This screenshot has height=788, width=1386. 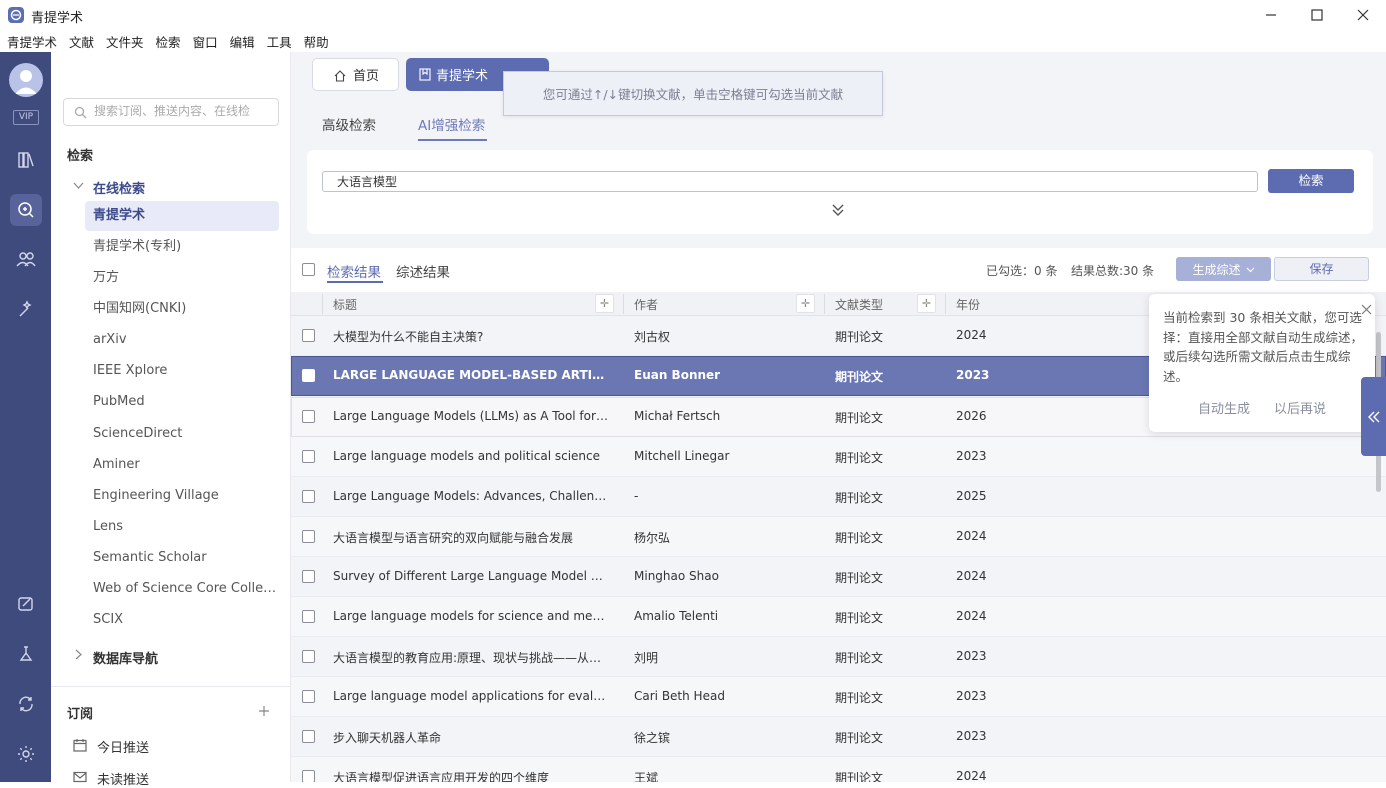 What do you see at coordinates (182, 620) in the screenshot?
I see `nav-source-scix: SCIX` at bounding box center [182, 620].